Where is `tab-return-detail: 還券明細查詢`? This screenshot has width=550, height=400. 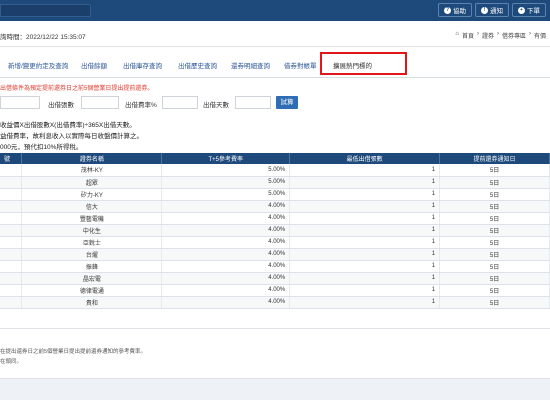
tab-return-detail: 還券明細查詢 is located at coordinates (250, 65).